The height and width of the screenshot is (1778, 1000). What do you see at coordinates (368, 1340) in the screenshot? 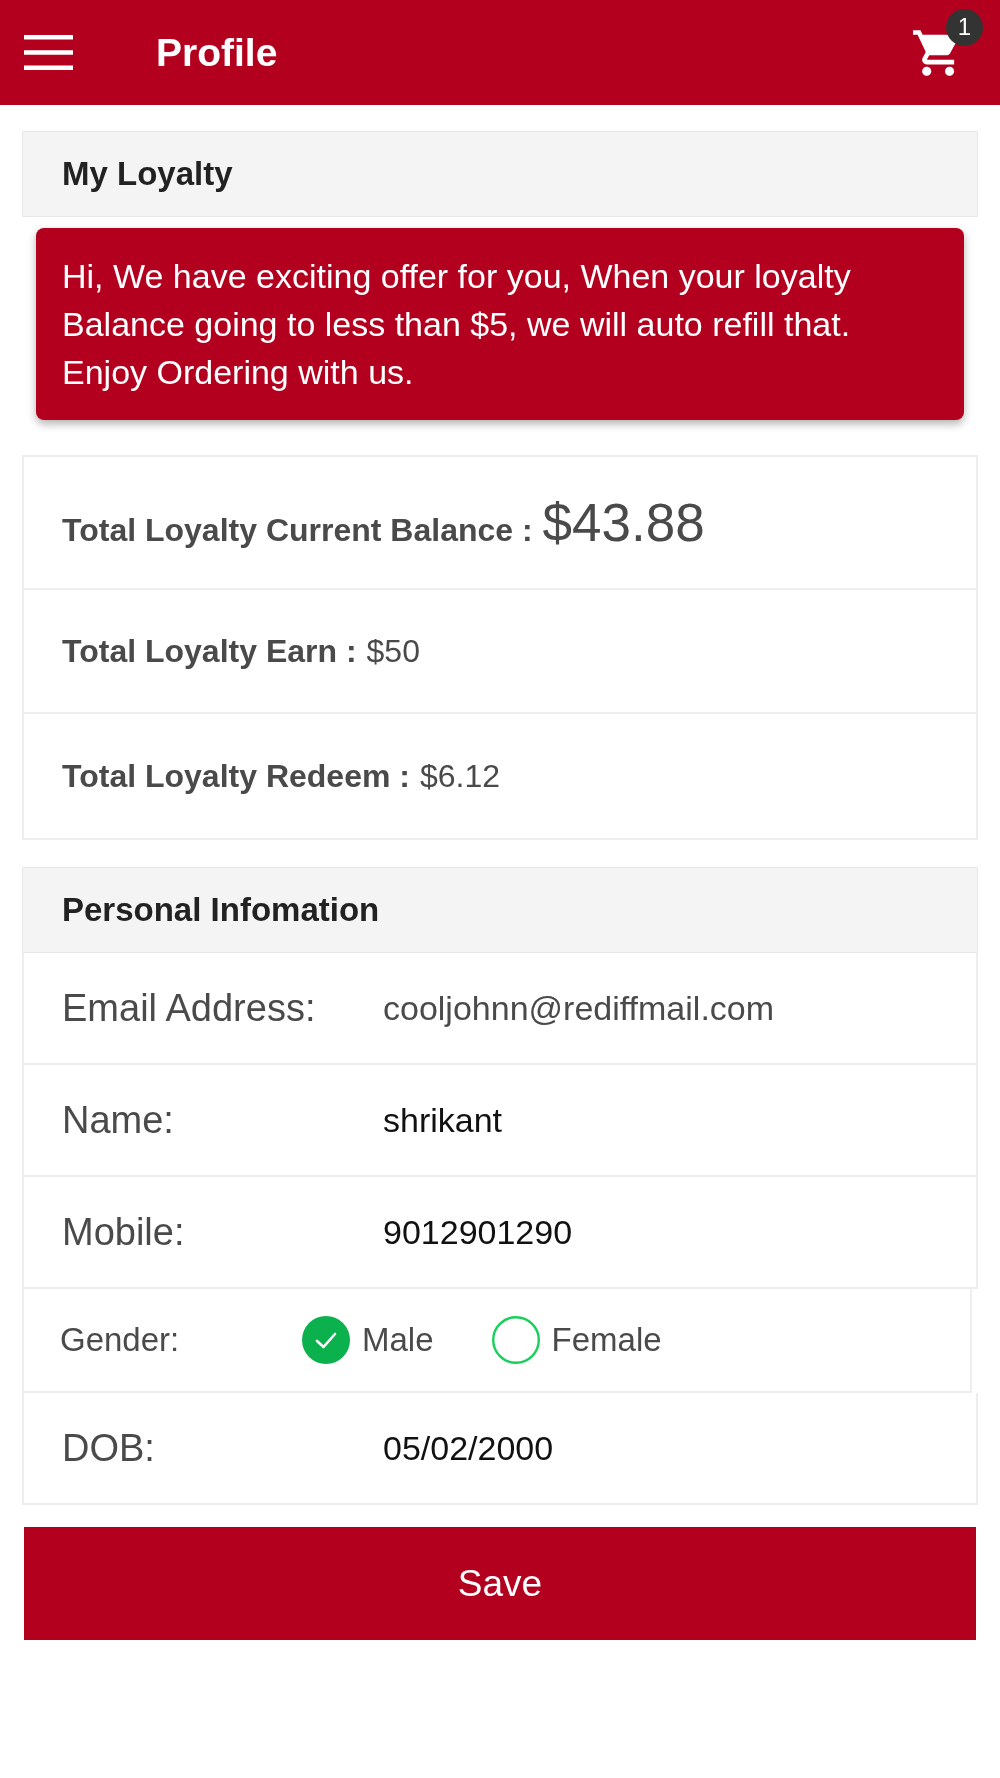
I see `radio-option: Male` at bounding box center [368, 1340].